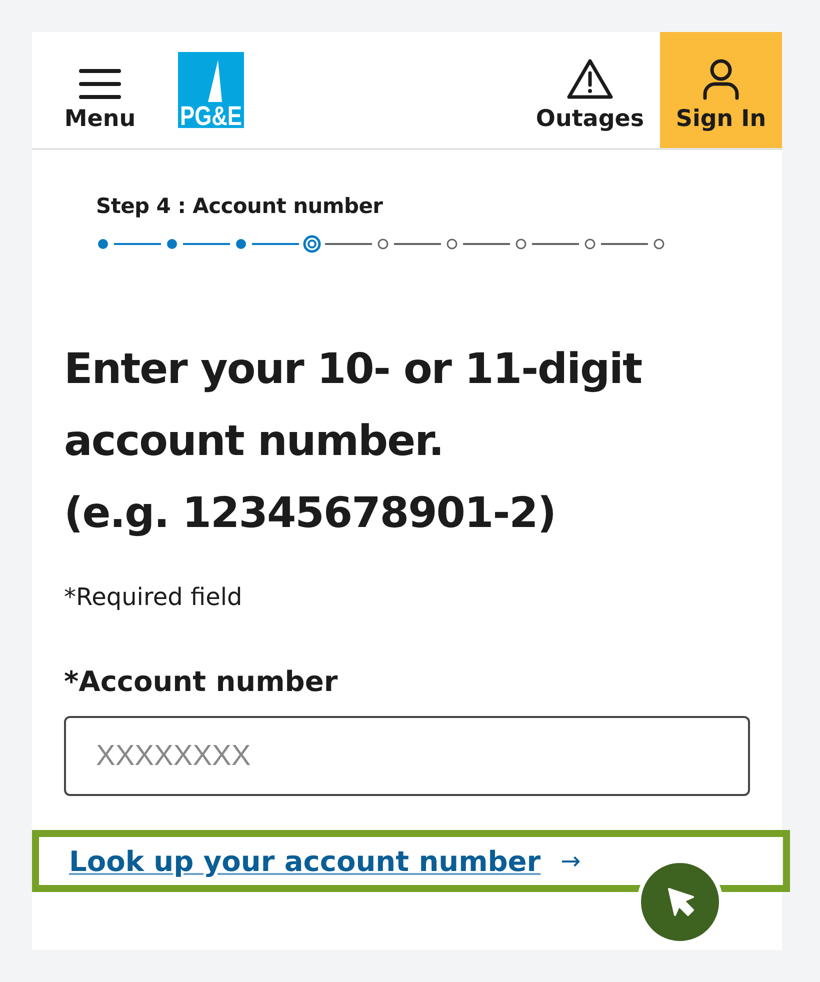 This screenshot has height=982, width=820. I want to click on menu-button: Menu, so click(100, 90).